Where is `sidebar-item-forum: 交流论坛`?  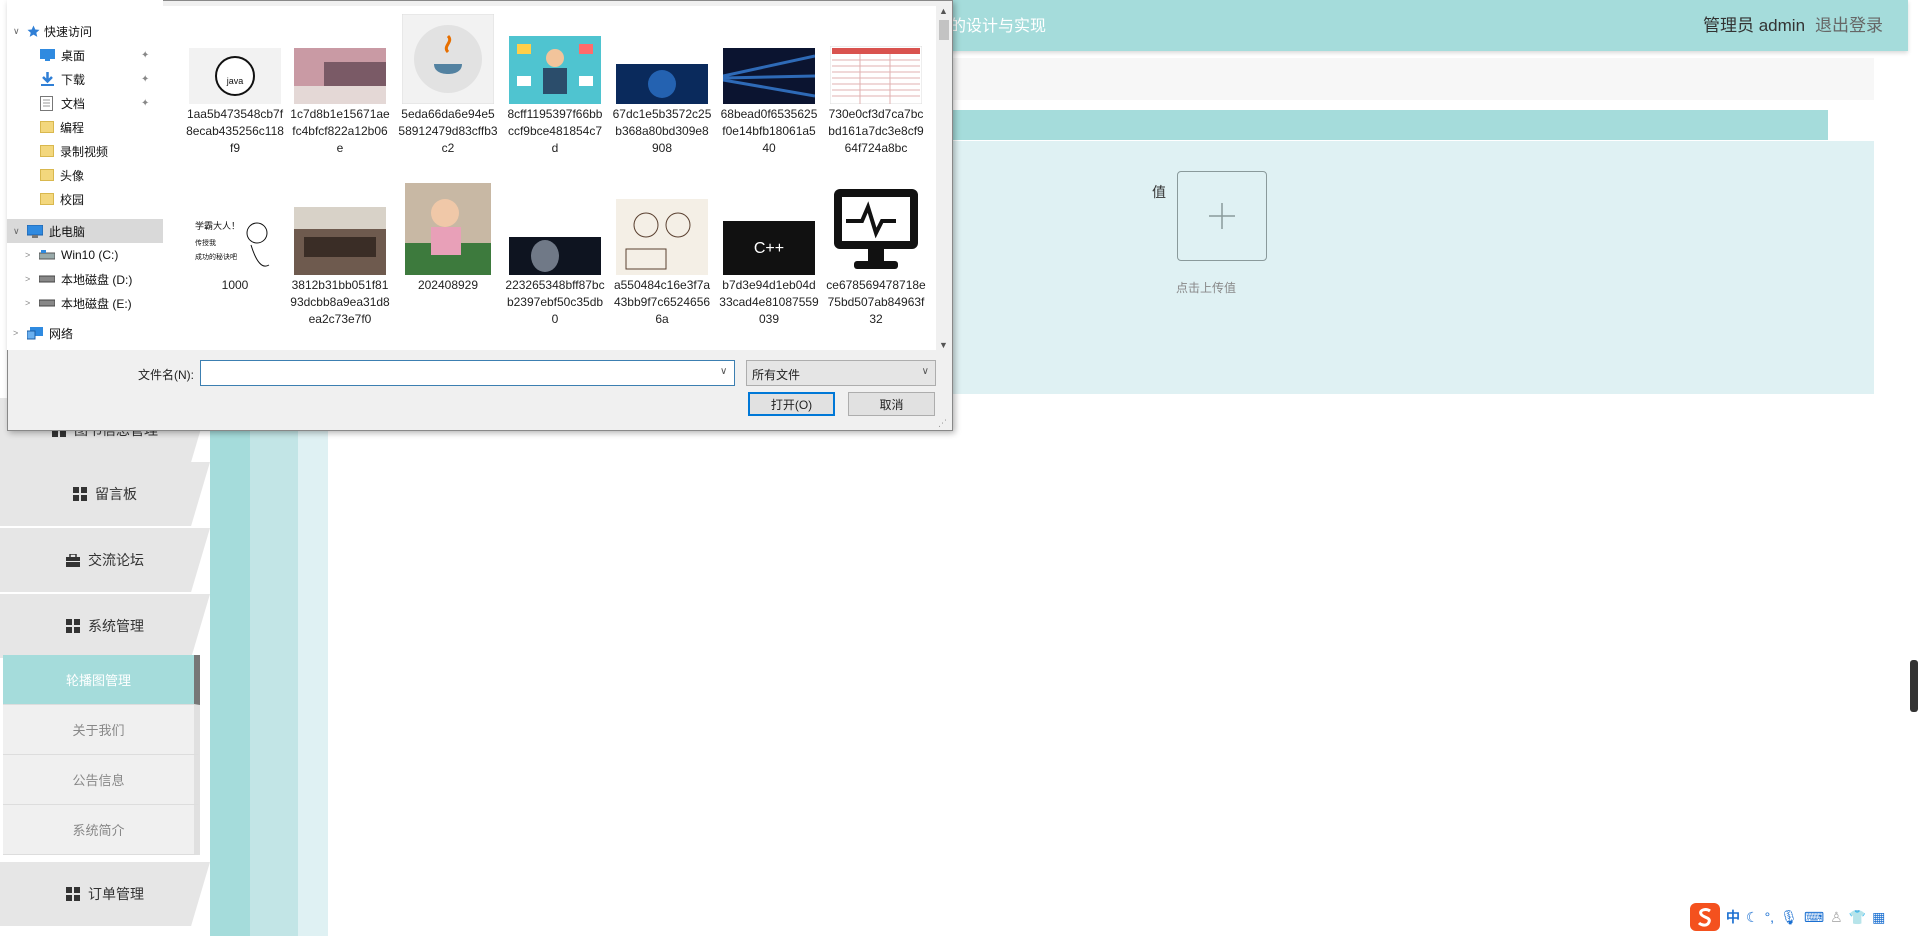
sidebar-item-forum: 交流论坛 is located at coordinates (105, 560).